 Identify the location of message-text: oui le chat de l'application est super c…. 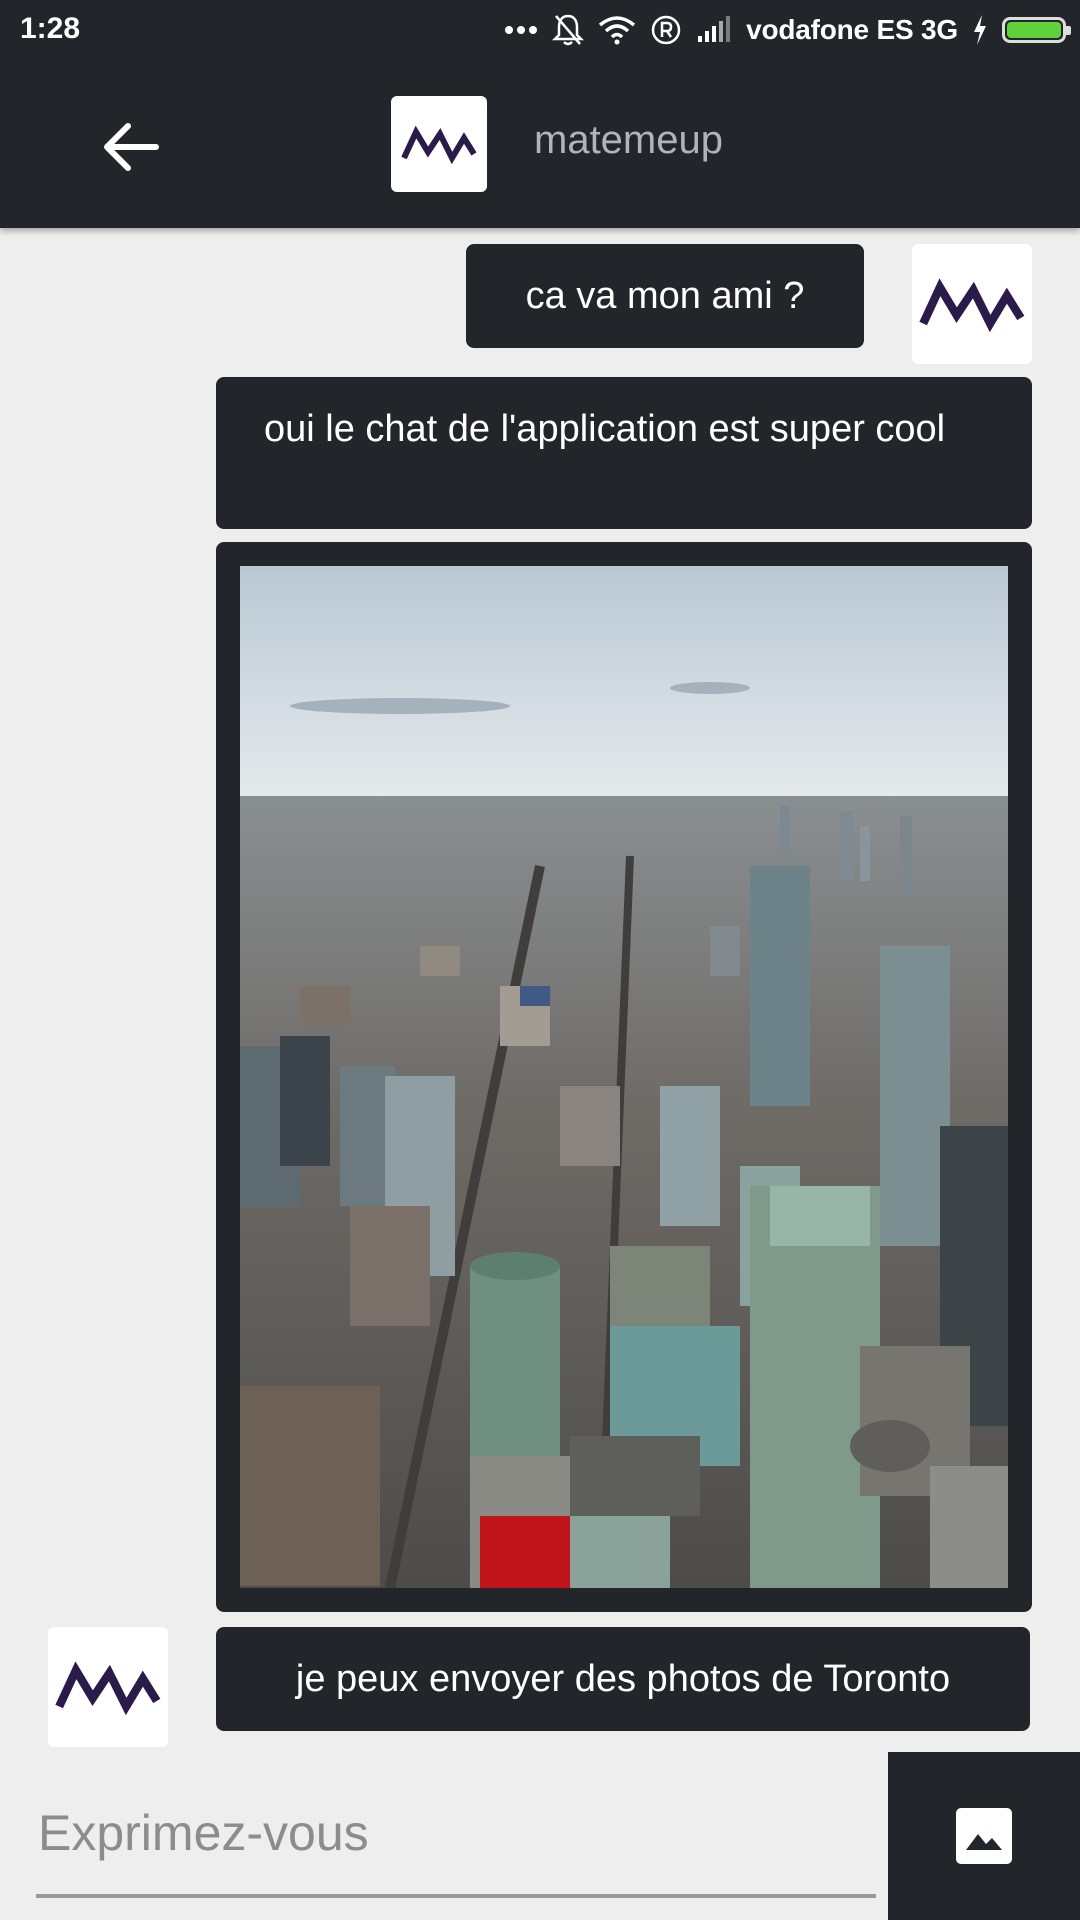
(605, 429).